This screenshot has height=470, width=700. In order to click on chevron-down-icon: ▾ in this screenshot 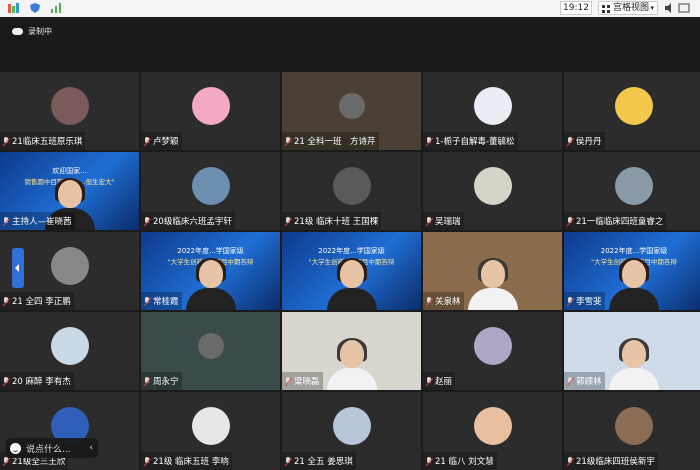, I will do `click(652, 8)`.